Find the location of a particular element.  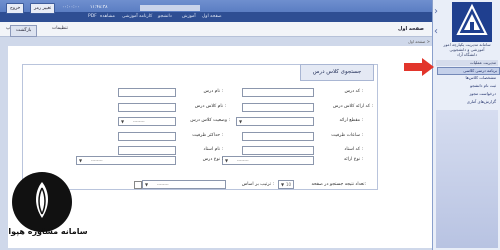

max-capacity-label: حداکثر ظرفیت : is located at coordinates (207, 135).